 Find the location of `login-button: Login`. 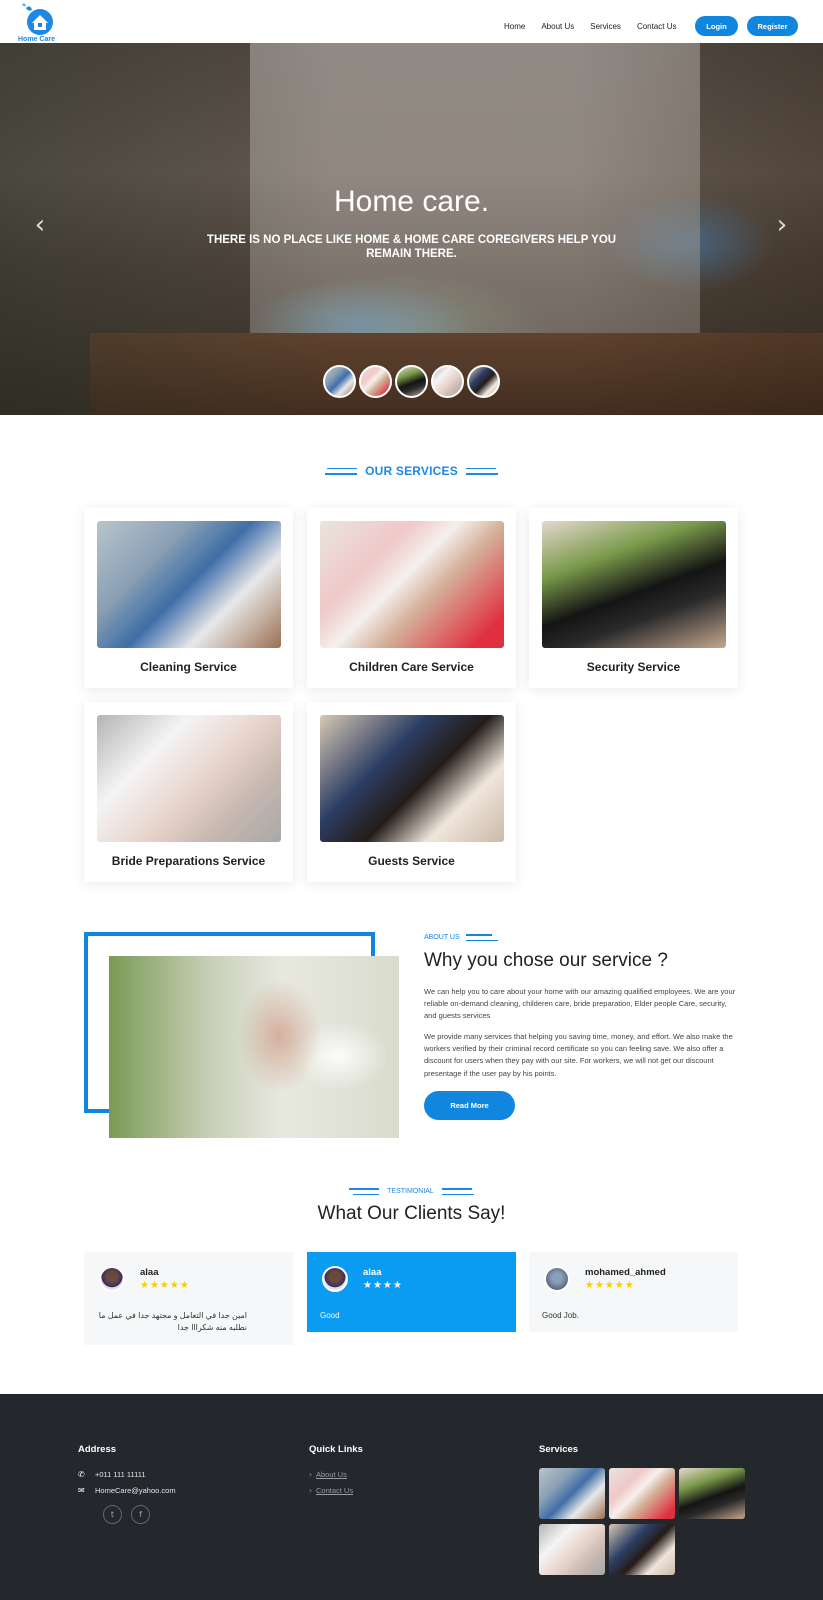

login-button: Login is located at coordinates (716, 26).